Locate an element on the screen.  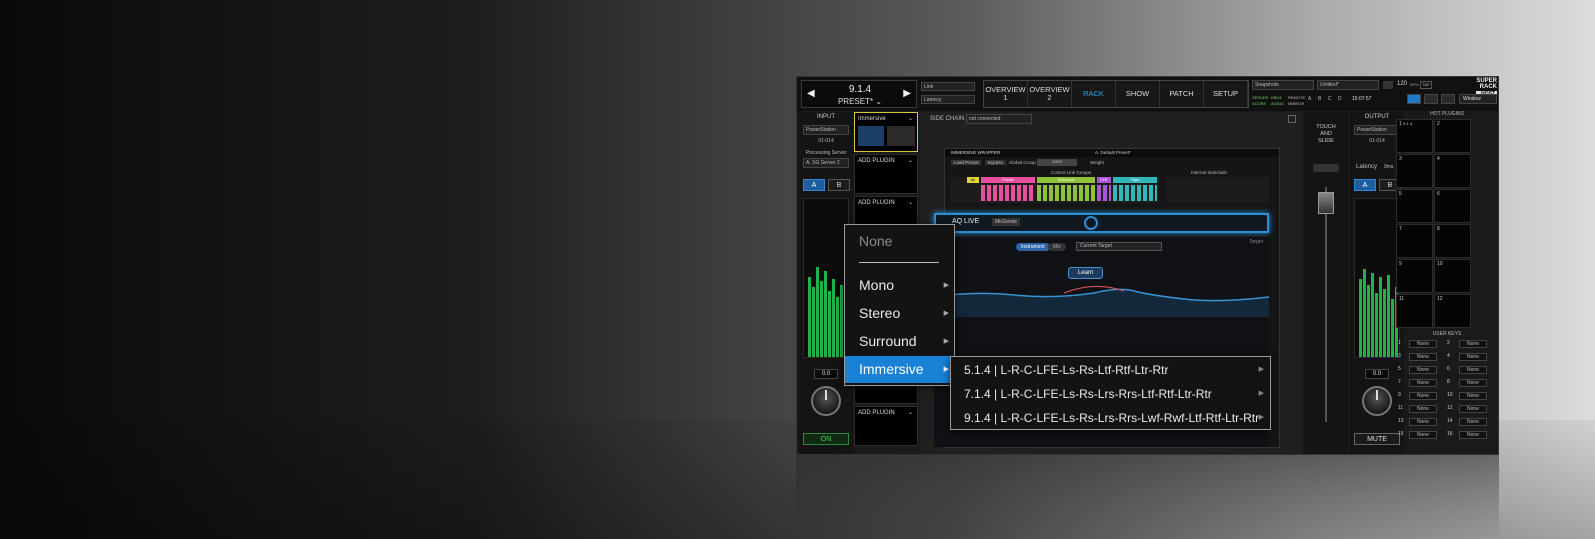
plugin-slot-2: ADD PLUGIN ⌄ is located at coordinates (886, 174).